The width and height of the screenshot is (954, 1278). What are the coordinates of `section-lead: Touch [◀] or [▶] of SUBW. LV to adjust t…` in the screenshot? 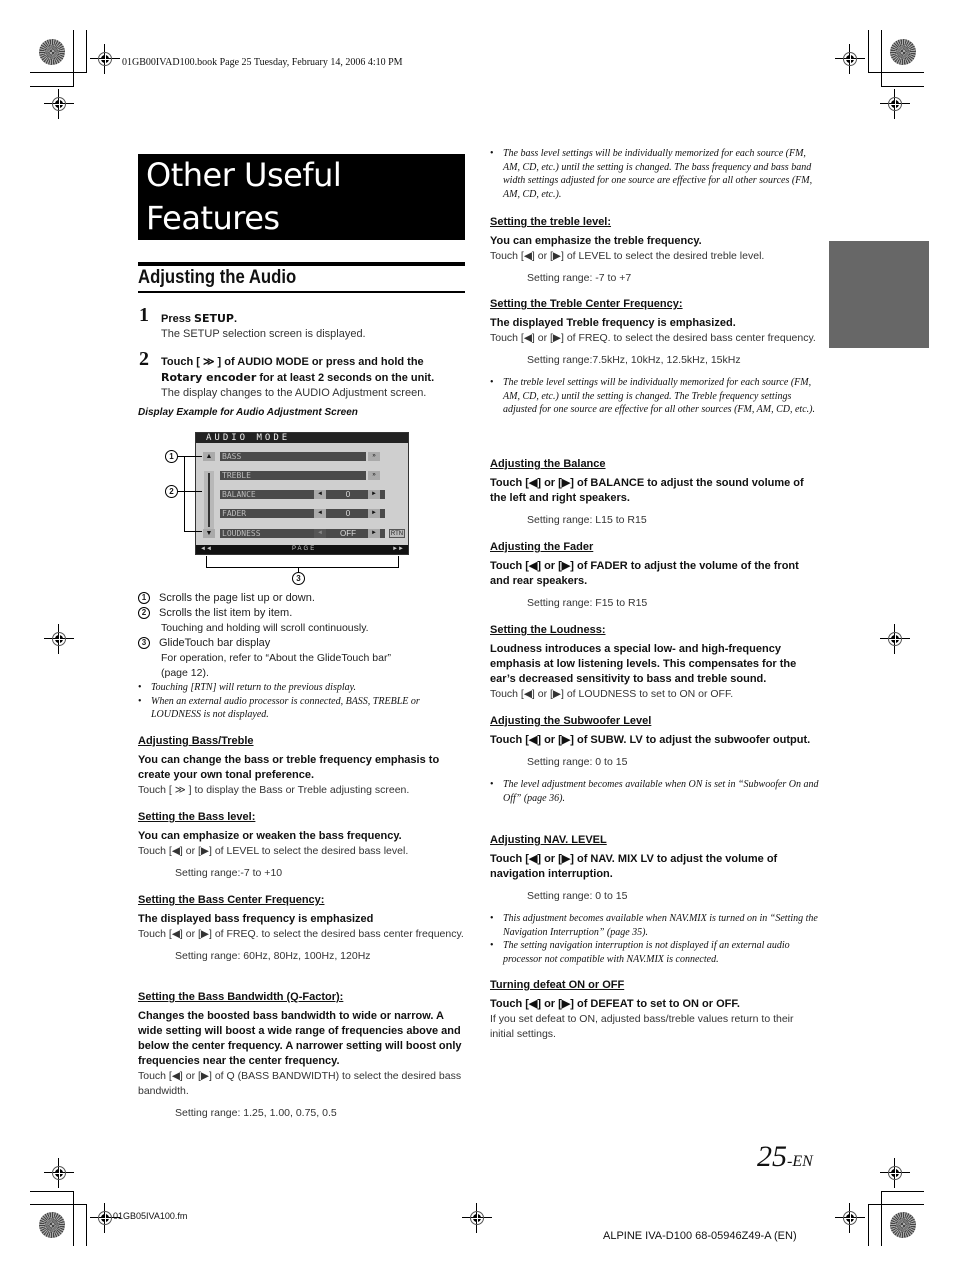 It's located at (650, 740).